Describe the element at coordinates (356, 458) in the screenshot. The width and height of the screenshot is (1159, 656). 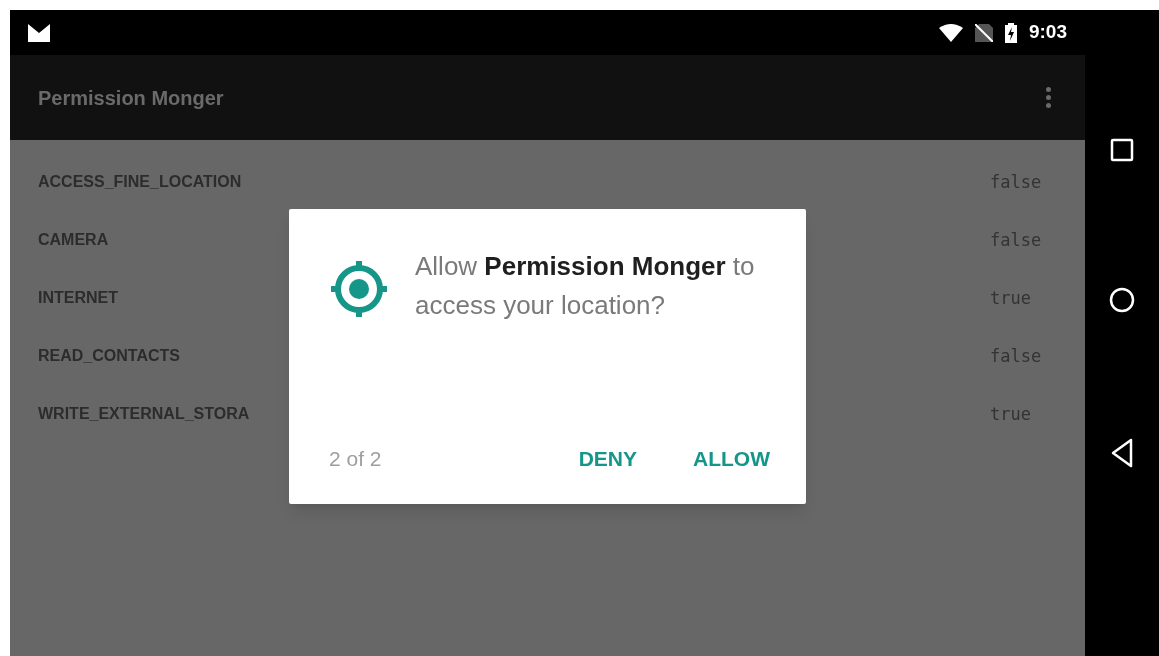
I see `dialog-counter: 2 of 2` at that location.